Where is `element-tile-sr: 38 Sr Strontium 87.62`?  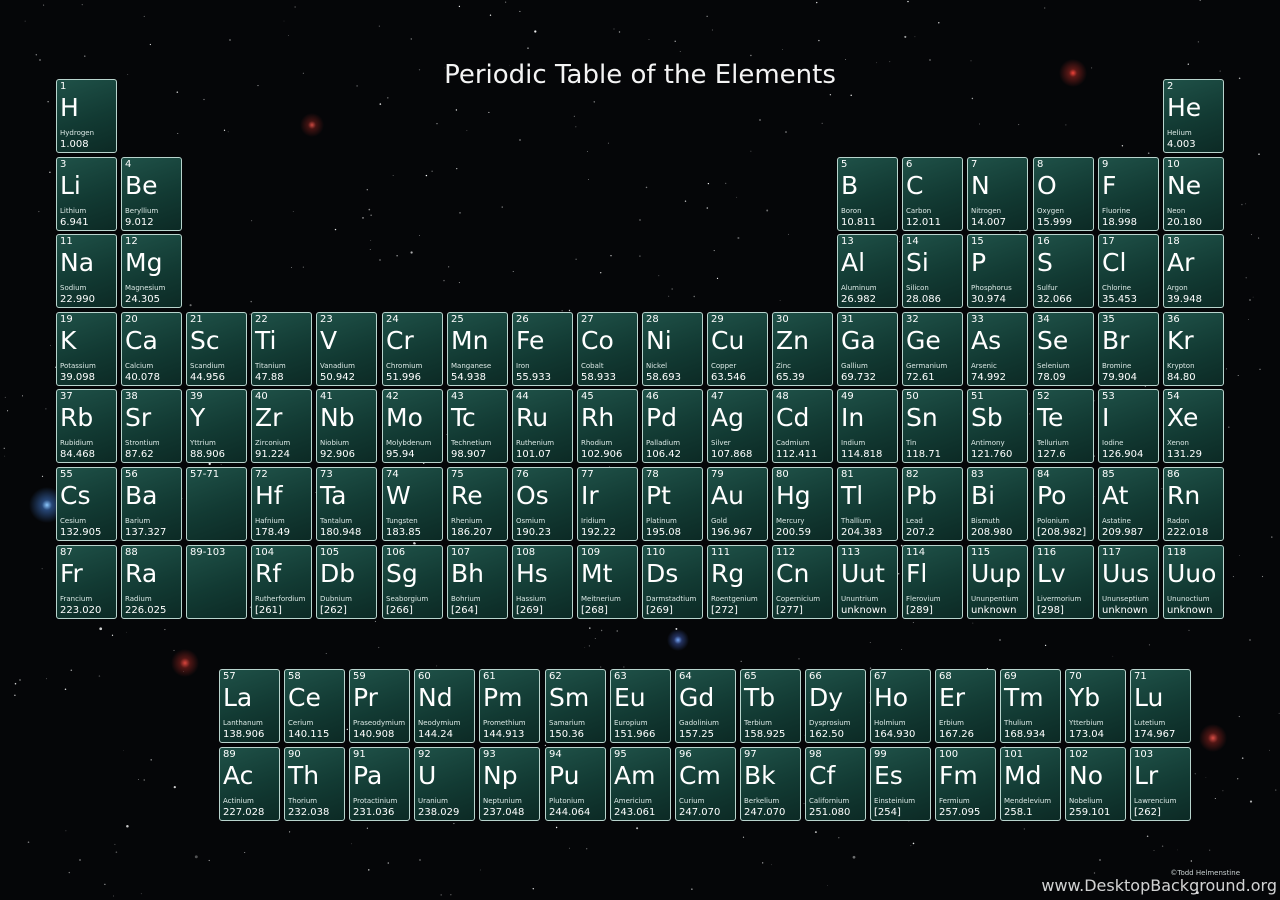
element-tile-sr: 38 Sr Strontium 87.62 is located at coordinates (151, 426).